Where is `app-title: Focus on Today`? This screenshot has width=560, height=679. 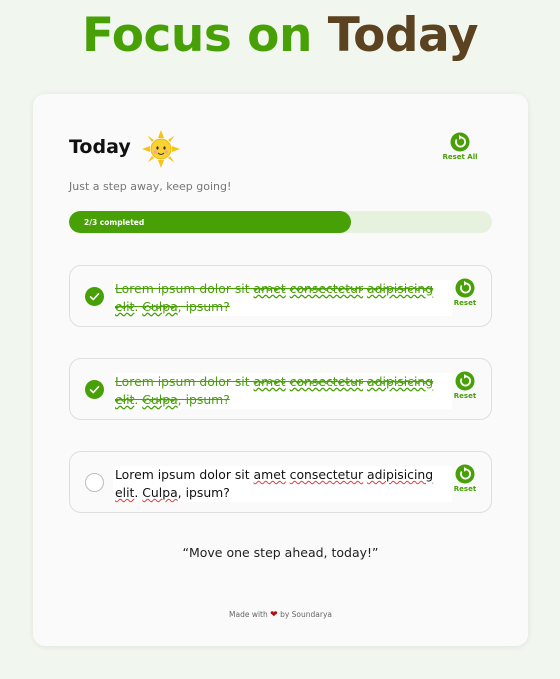 app-title: Focus on Today is located at coordinates (280, 35).